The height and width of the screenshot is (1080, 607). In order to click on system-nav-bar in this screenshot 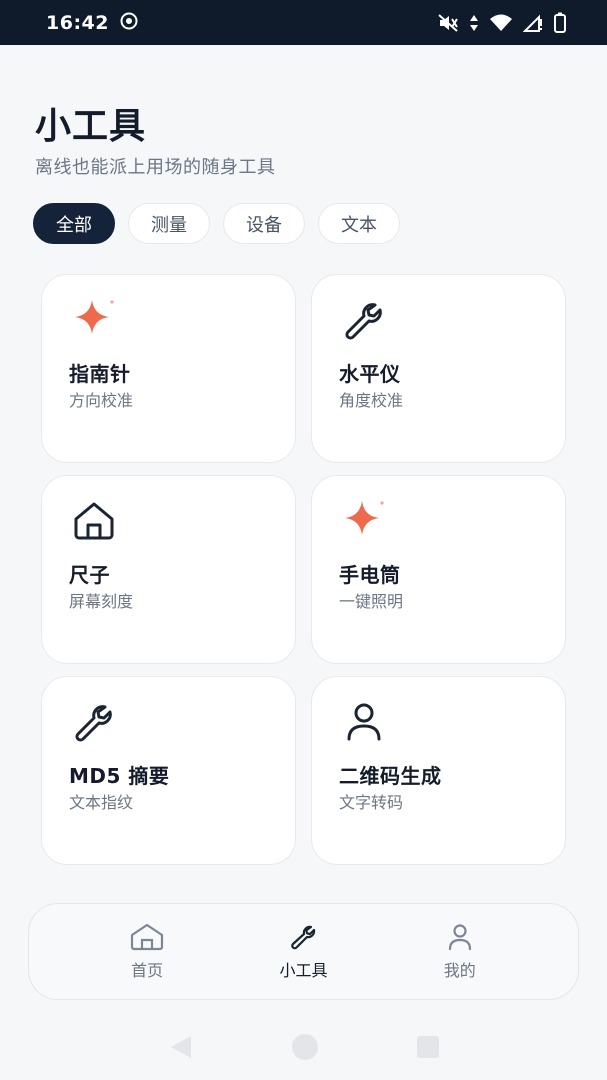, I will do `click(303, 1049)`.